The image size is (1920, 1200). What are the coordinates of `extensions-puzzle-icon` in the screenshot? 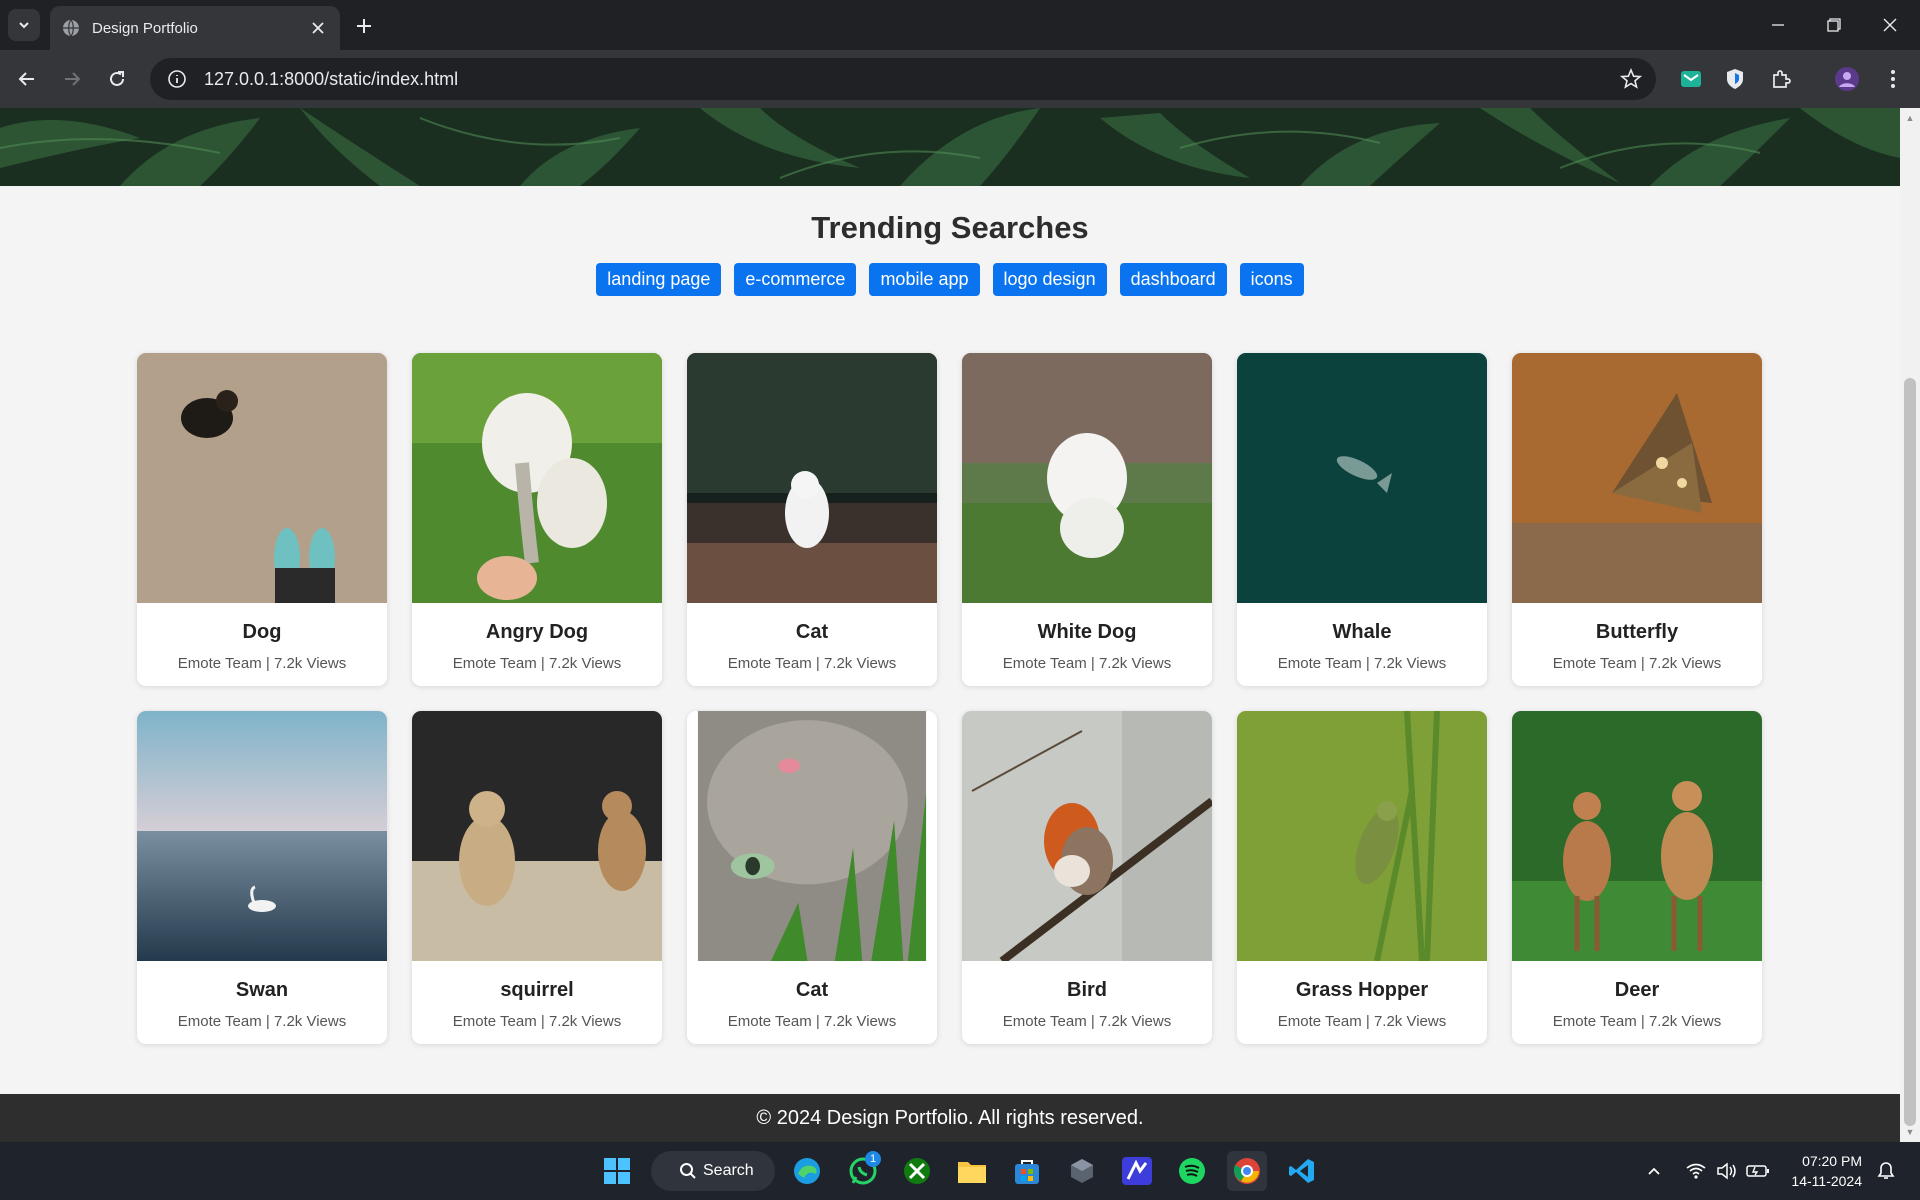 It's located at (1781, 79).